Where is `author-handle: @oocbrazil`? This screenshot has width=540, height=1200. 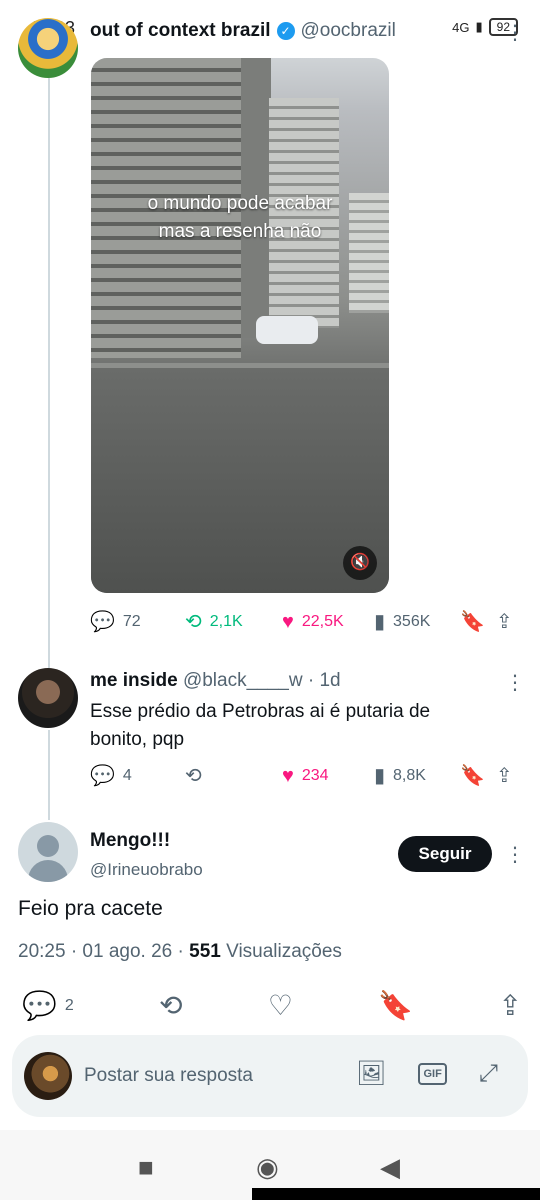 author-handle: @oocbrazil is located at coordinates (348, 31).